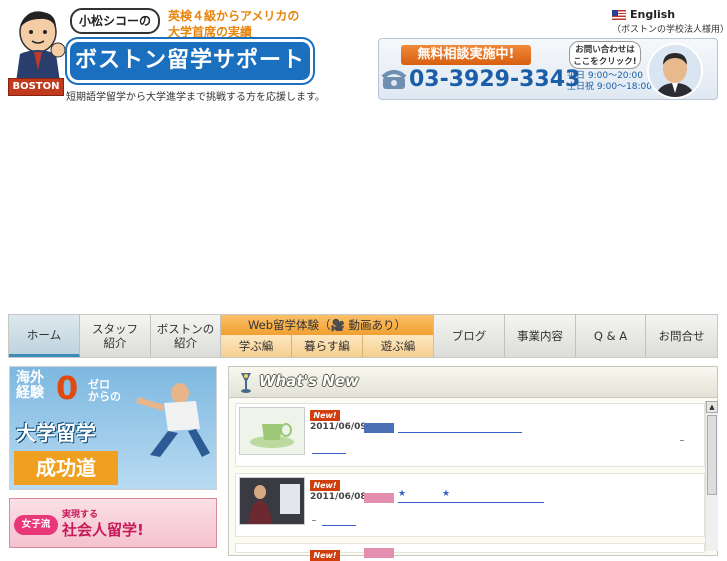  Describe the element at coordinates (113, 428) in the screenshot. I see `study-abroad-banner: 海外 経験 0 ゼロ からの 大学留学 成功道` at that location.